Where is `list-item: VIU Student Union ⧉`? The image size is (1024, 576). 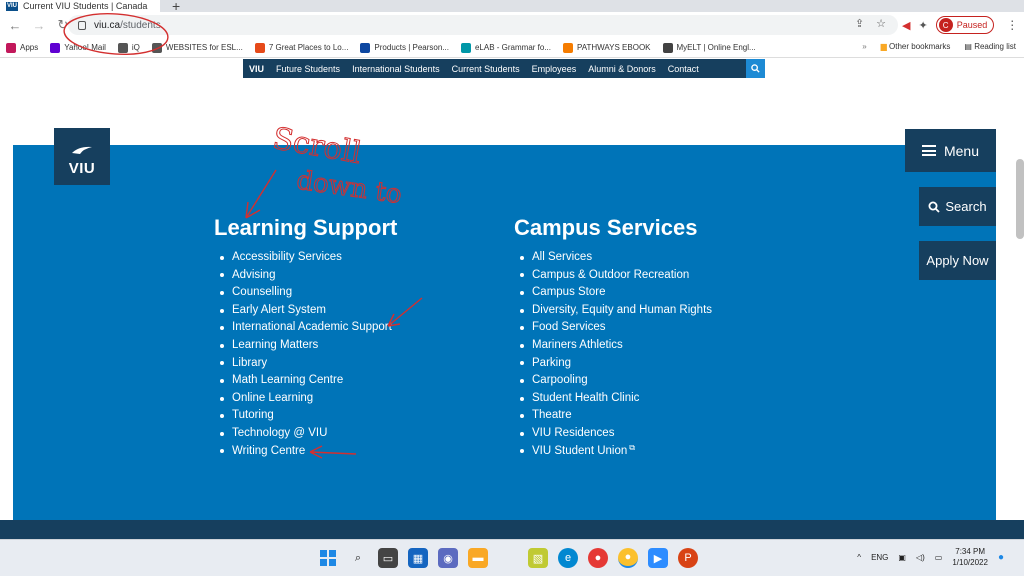 list-item: VIU Student Union ⧉ is located at coordinates (613, 452).